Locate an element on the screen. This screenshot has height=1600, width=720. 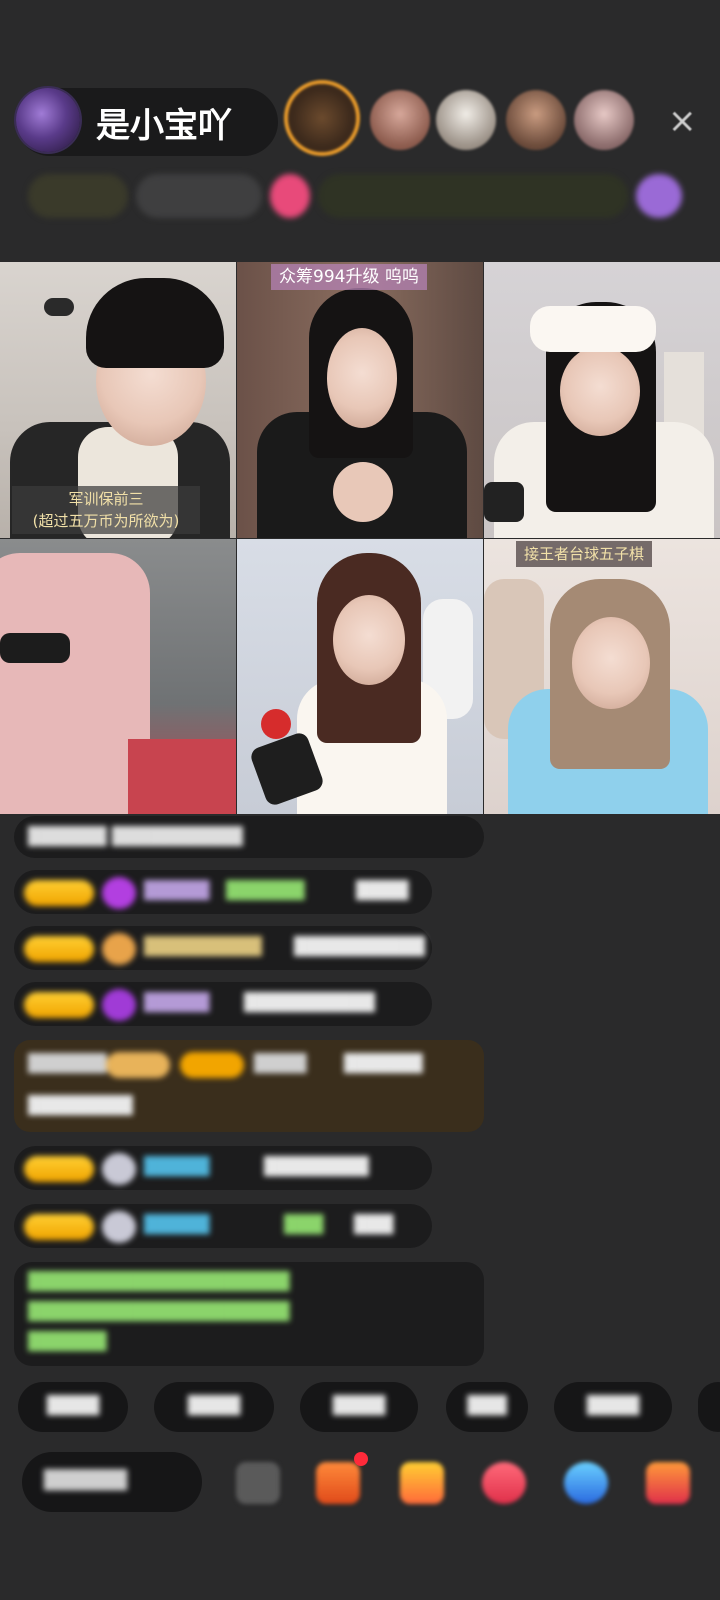
tile-label: 接王者台球五子棋 is located at coordinates (584, 554).